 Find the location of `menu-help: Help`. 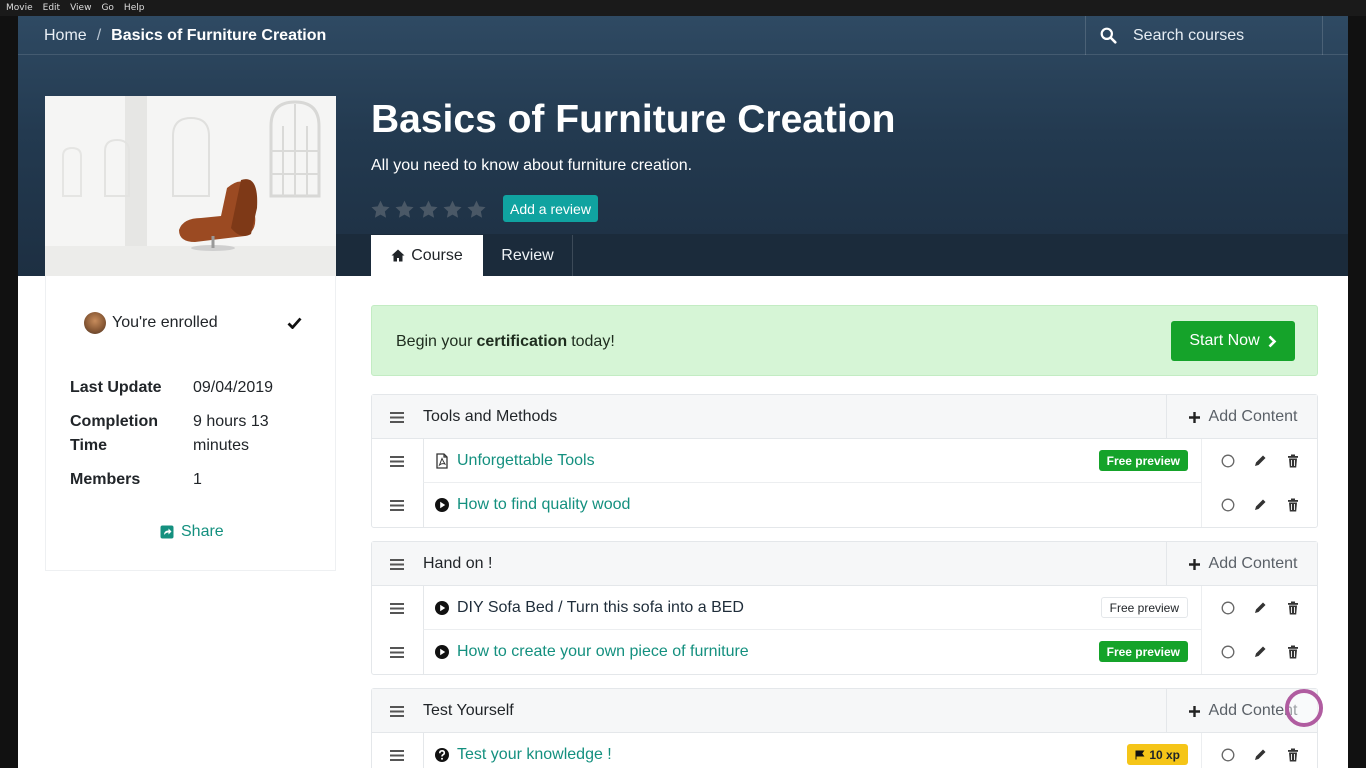

menu-help: Help is located at coordinates (134, 8).